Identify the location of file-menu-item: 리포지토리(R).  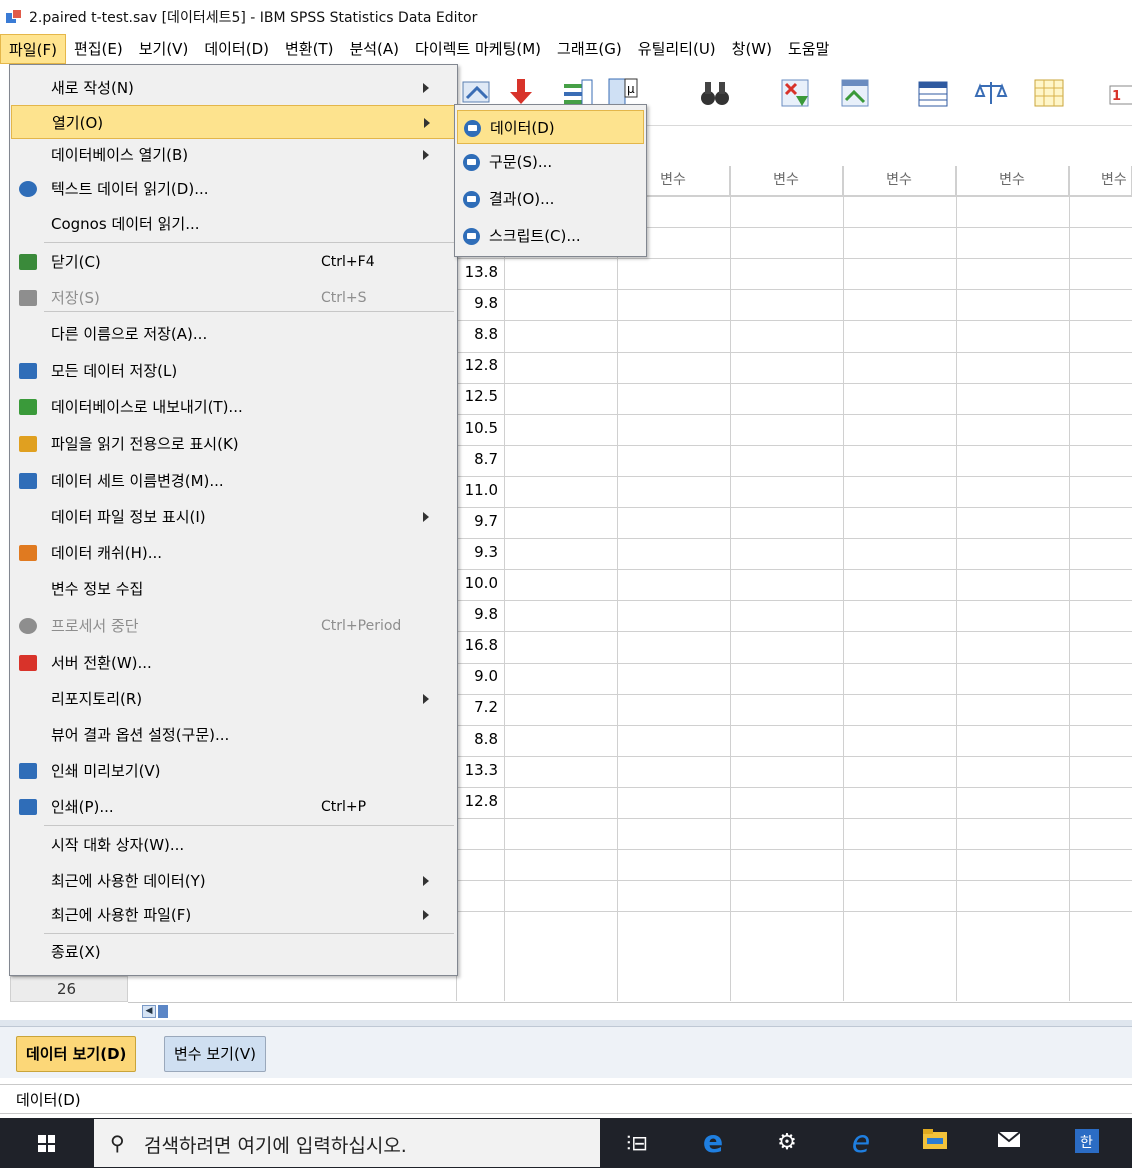
(233, 699).